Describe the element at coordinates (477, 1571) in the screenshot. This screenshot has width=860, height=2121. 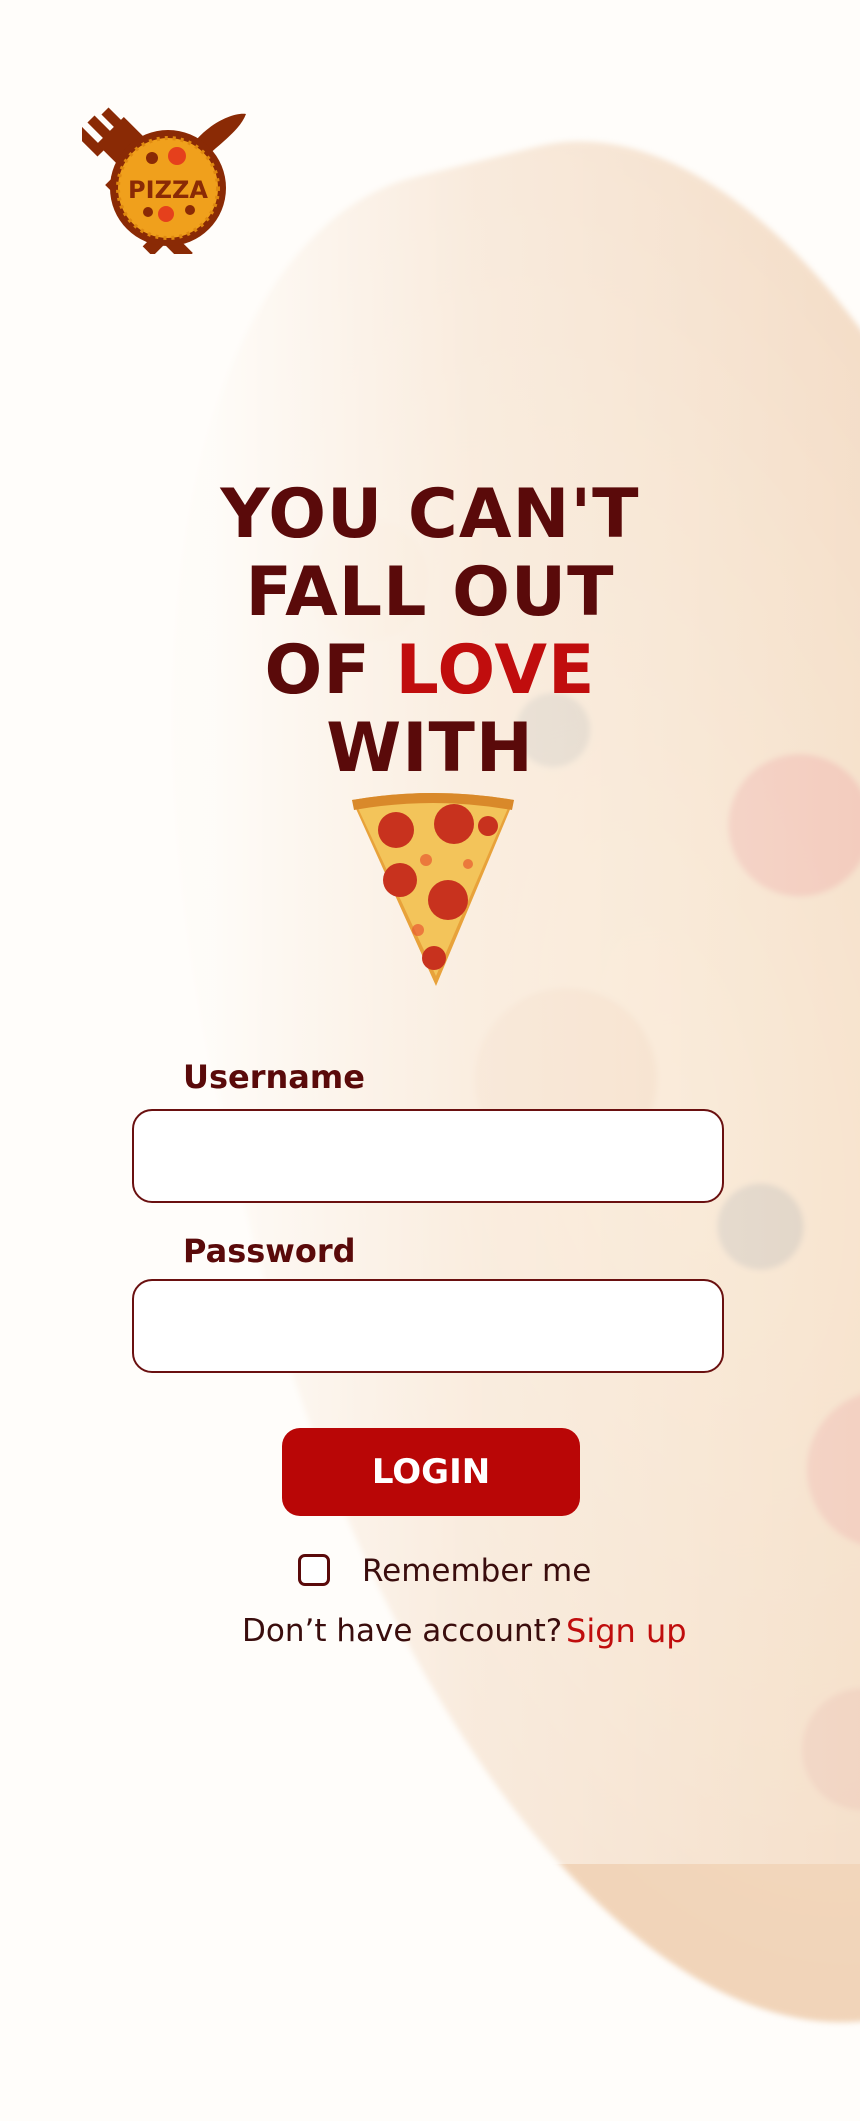
I see `remember-me-label: Remember me` at that location.